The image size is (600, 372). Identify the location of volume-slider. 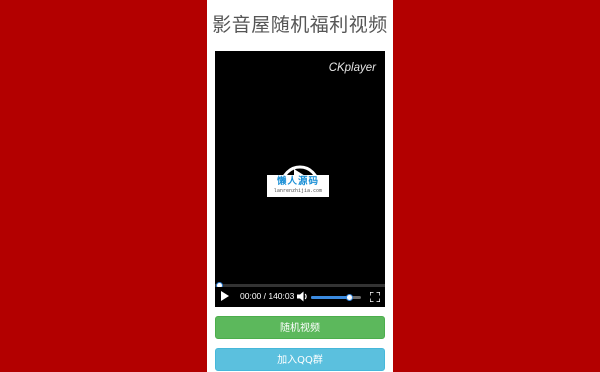
(336, 297).